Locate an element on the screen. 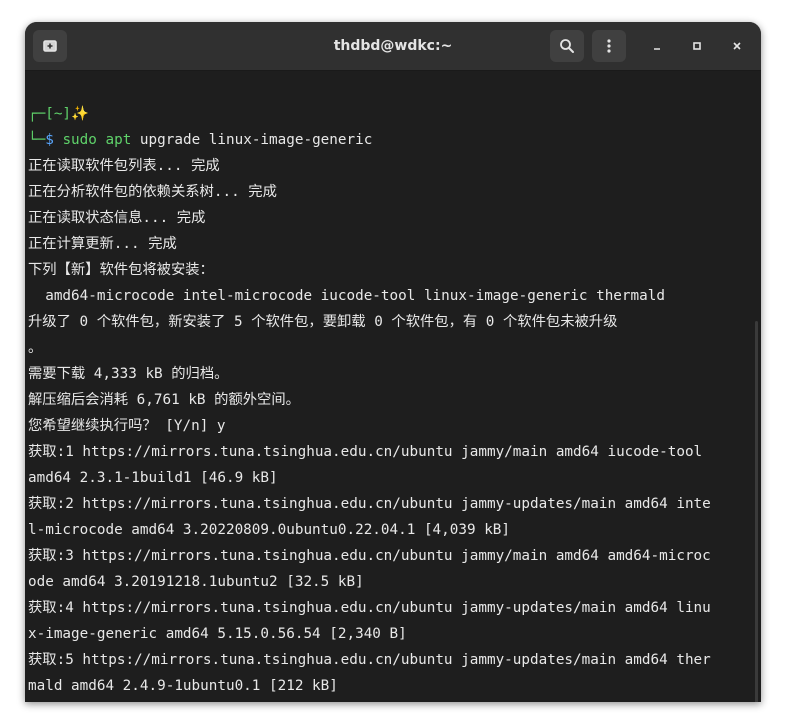  search-icon is located at coordinates (567, 46).